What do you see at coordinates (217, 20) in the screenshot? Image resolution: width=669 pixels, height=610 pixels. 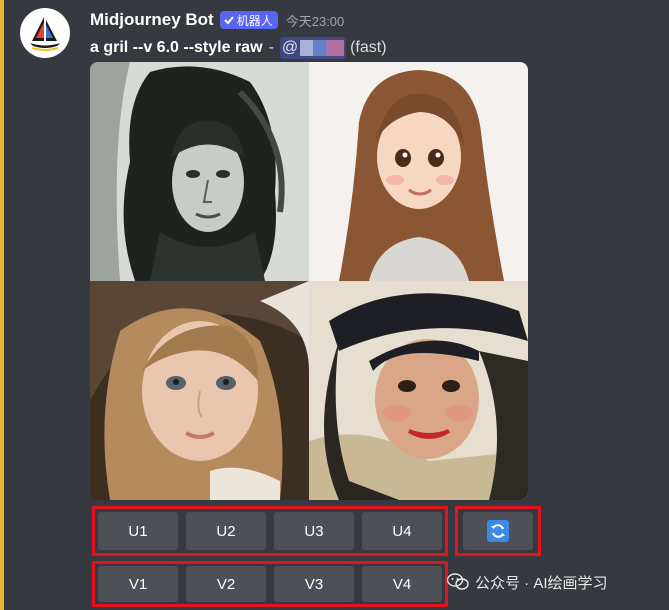 I see `message-header: Midjourney Bot 机器人 今天23:00` at bounding box center [217, 20].